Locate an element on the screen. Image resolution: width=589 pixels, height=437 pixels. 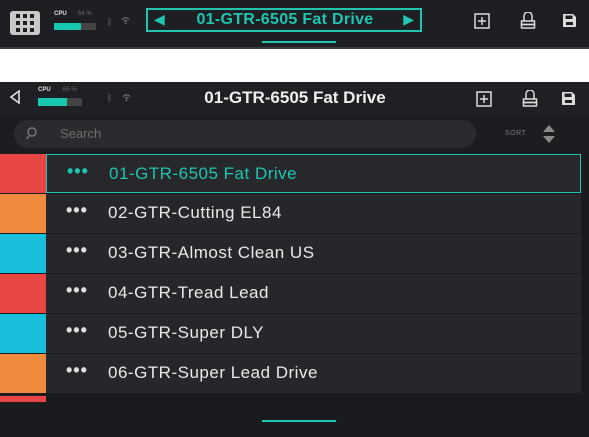
preset-row: ••• 04-GTR-Tread Lead is located at coordinates (294, 294).